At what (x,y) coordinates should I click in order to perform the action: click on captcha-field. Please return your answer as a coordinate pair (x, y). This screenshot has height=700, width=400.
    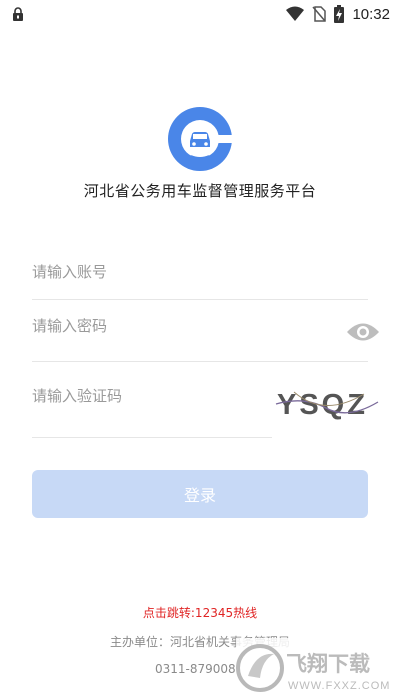
    Looking at the image, I should click on (152, 412).